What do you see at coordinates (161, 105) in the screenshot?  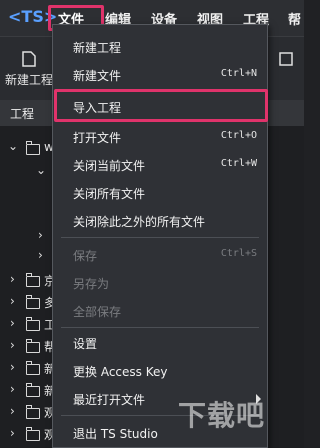 I see `import-project-highlight` at bounding box center [161, 105].